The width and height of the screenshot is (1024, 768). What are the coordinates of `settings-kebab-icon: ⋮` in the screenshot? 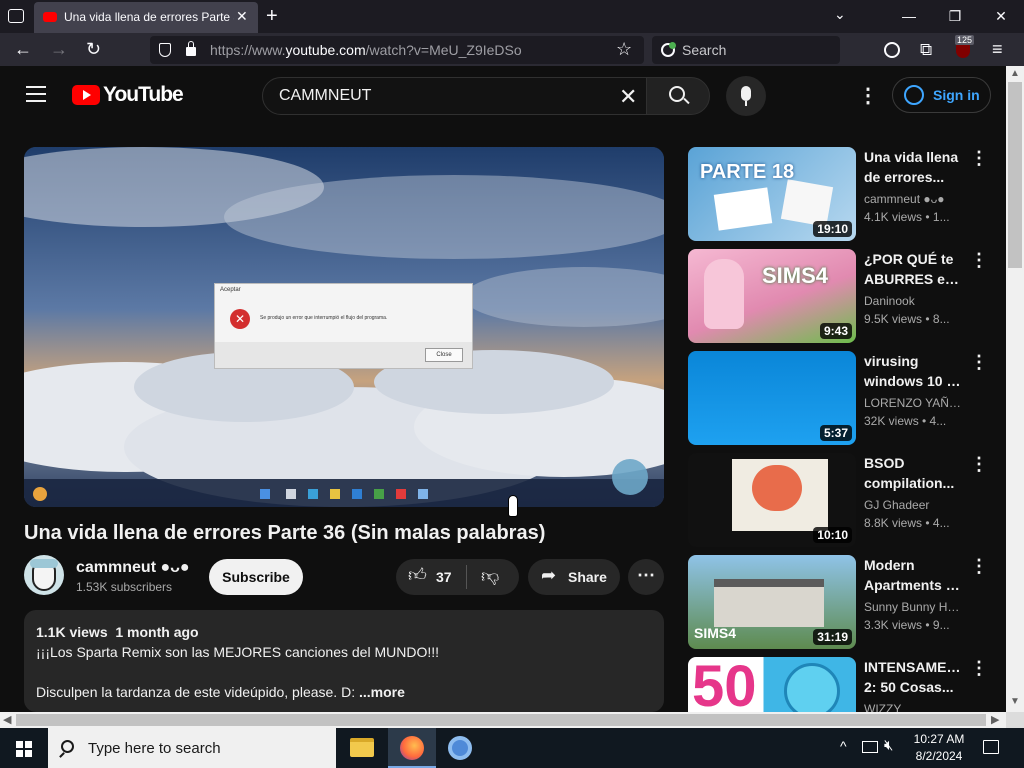 It's located at (868, 95).